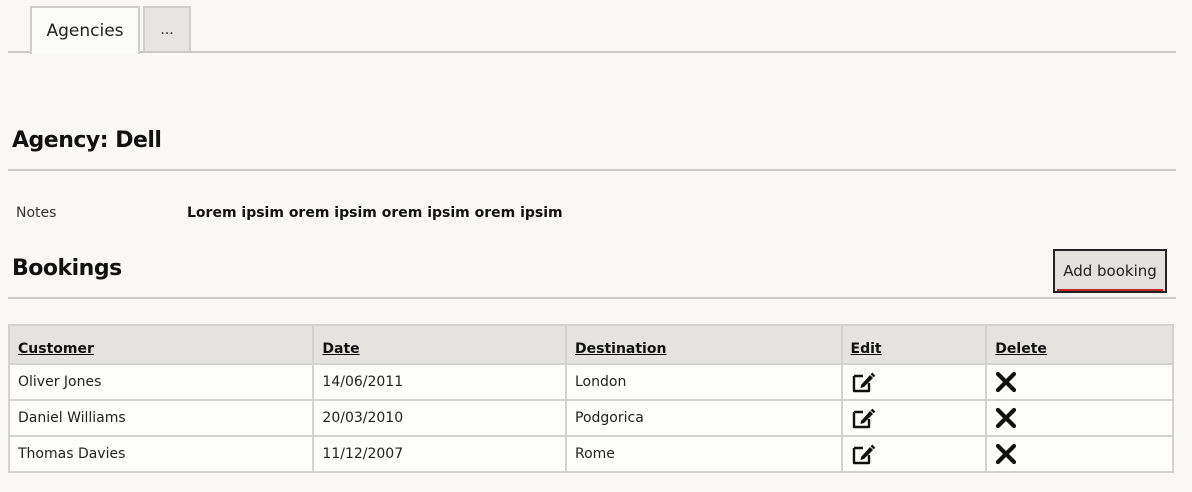  Describe the element at coordinates (1110, 271) in the screenshot. I see `add-booking-button: Add booking` at that location.